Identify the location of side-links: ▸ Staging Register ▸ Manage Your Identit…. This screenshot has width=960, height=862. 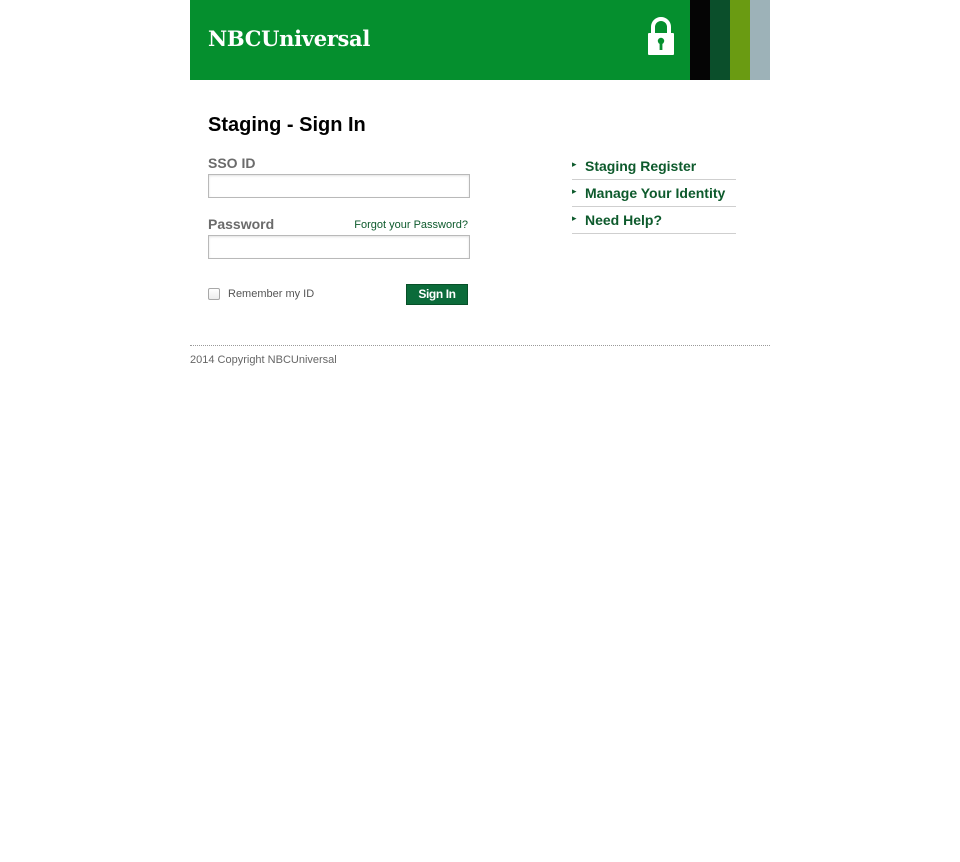
(654, 193).